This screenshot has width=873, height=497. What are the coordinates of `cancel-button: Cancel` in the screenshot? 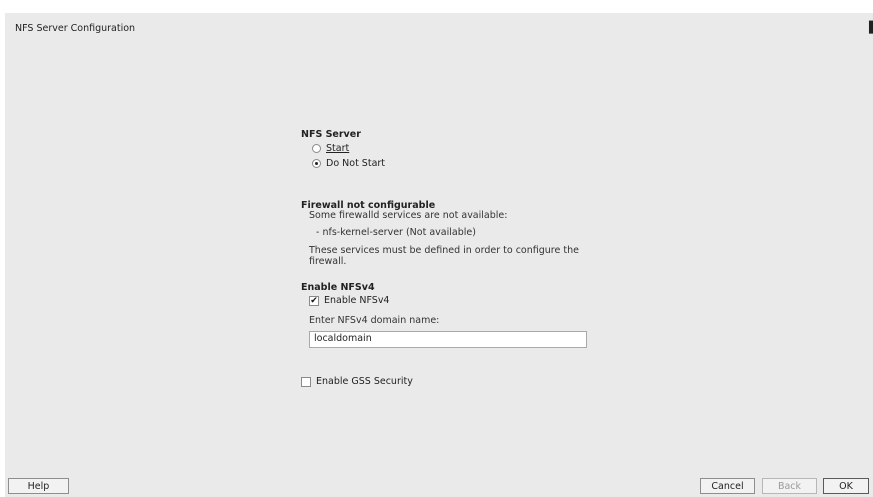 It's located at (727, 486).